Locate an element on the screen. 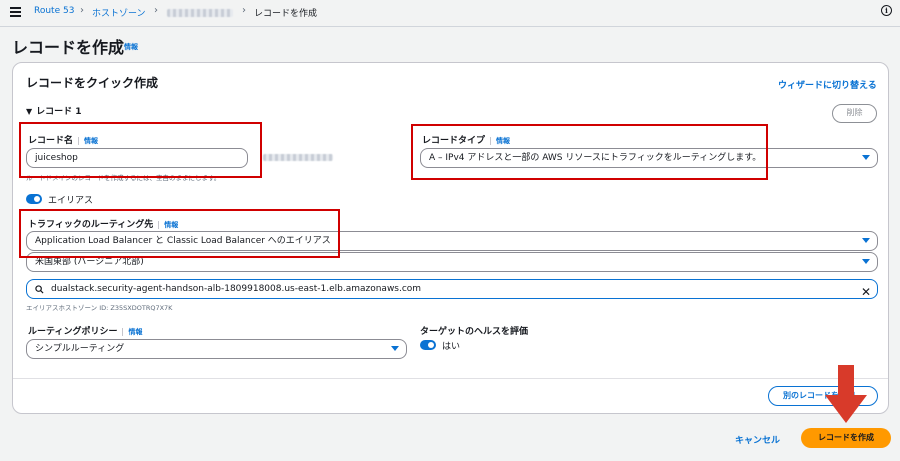 This screenshot has height=461, width=900. top-bar: Route 53 › ホストゾーン › › レコードを作成 i is located at coordinates (450, 13).